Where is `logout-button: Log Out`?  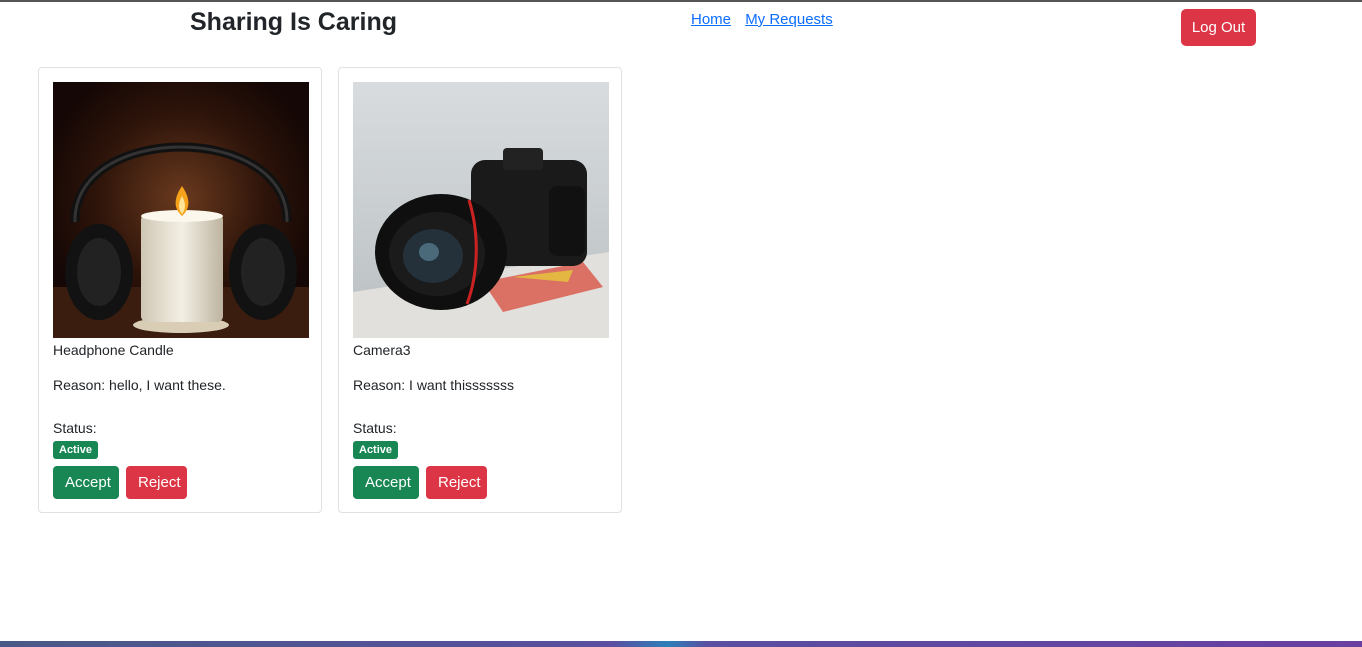 logout-button: Log Out is located at coordinates (1218, 27).